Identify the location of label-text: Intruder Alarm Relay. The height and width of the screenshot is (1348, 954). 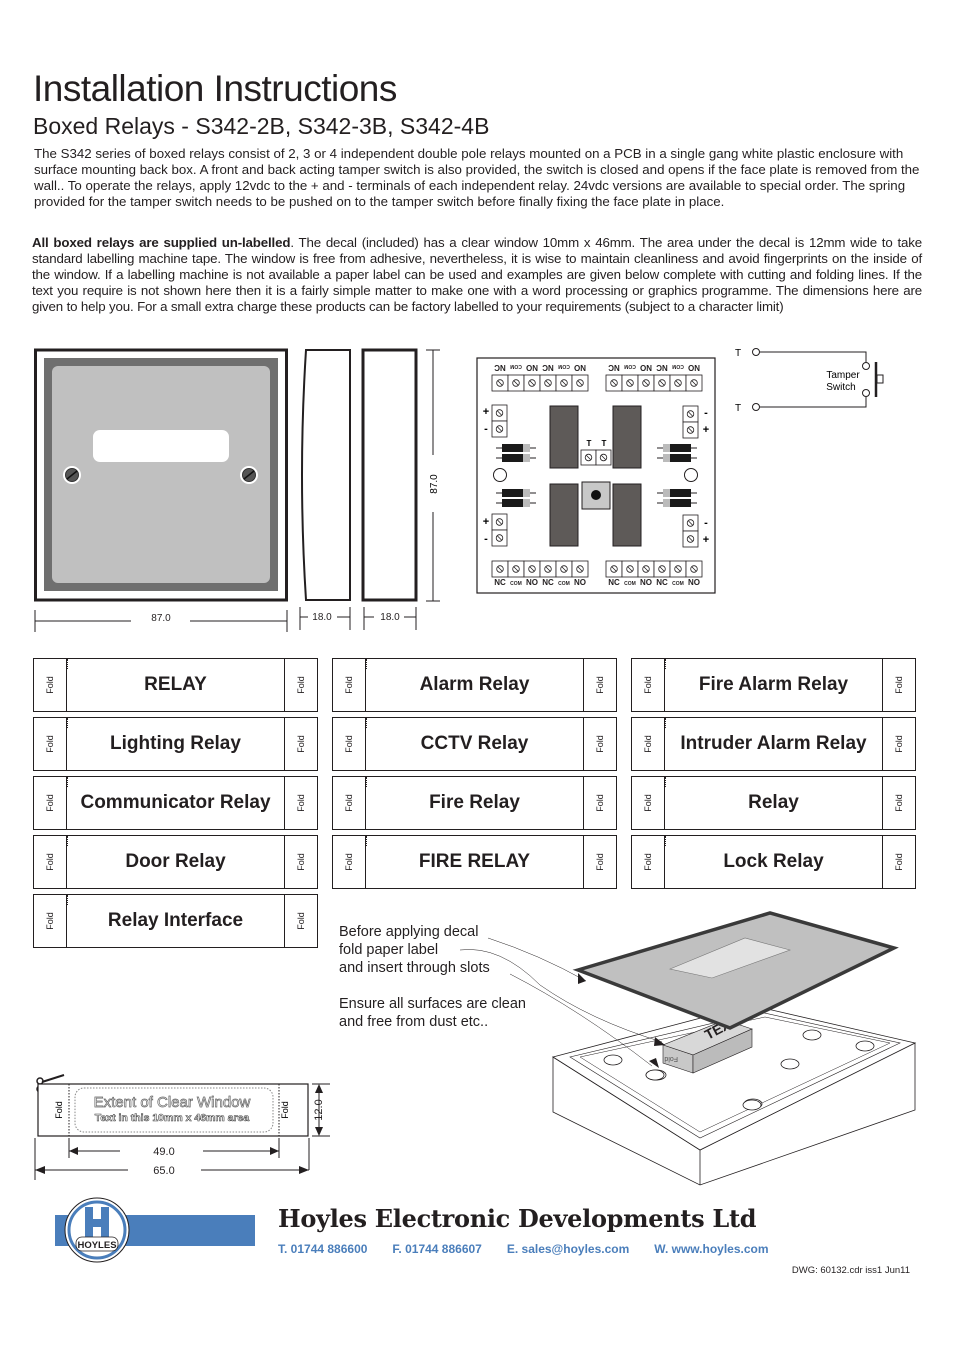
(773, 743).